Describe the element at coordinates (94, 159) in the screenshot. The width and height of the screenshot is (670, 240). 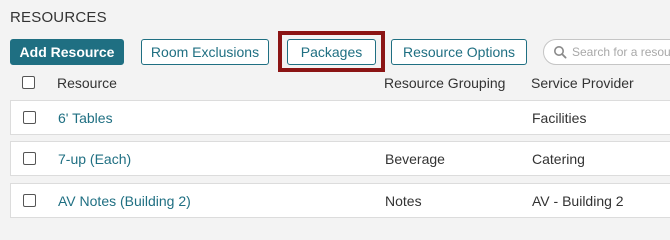
I see `resource-link: 7-up (Each)` at that location.